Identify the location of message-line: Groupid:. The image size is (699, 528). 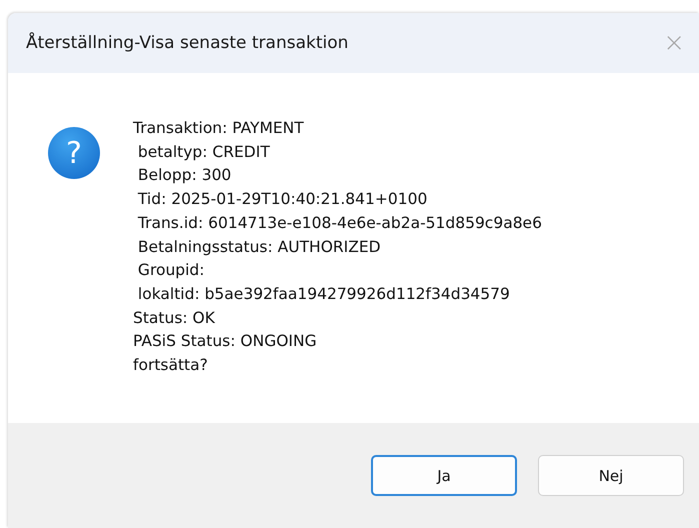
(170, 271).